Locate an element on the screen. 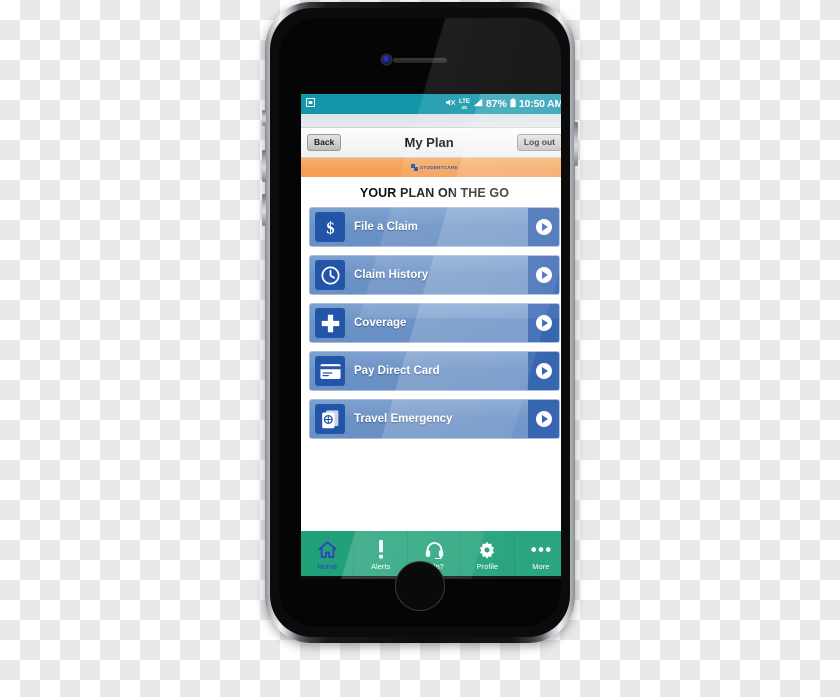 The image size is (840, 697). speaker-mute-icon is located at coordinates (450, 104).